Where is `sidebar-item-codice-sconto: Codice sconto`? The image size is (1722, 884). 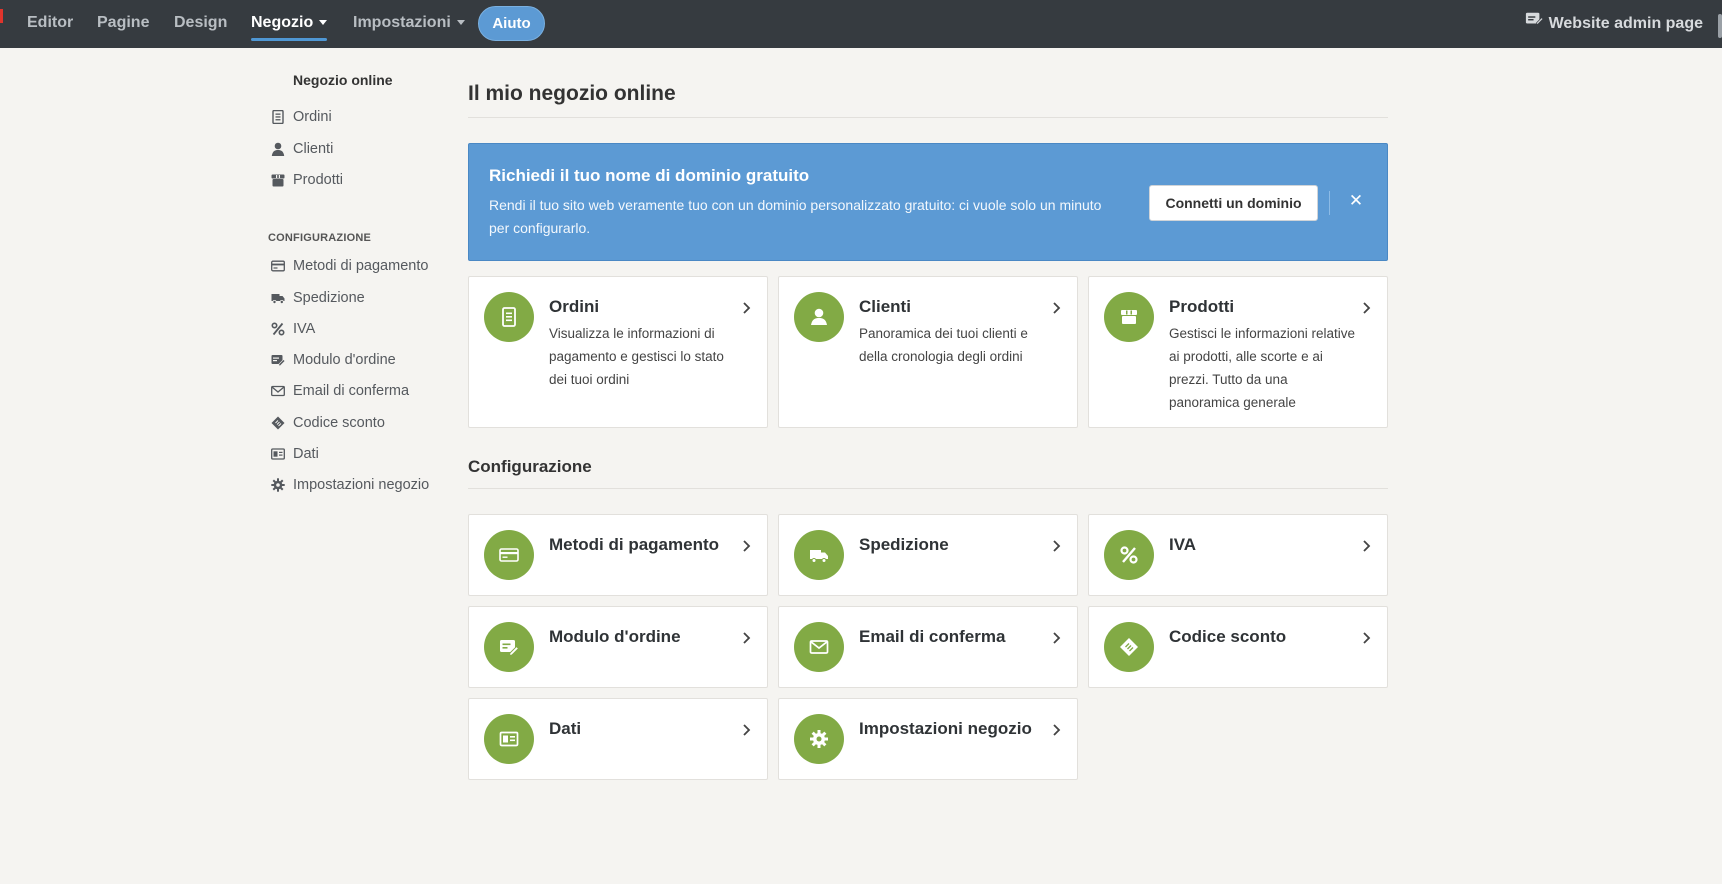 sidebar-item-codice-sconto: Codice sconto is located at coordinates (327, 423).